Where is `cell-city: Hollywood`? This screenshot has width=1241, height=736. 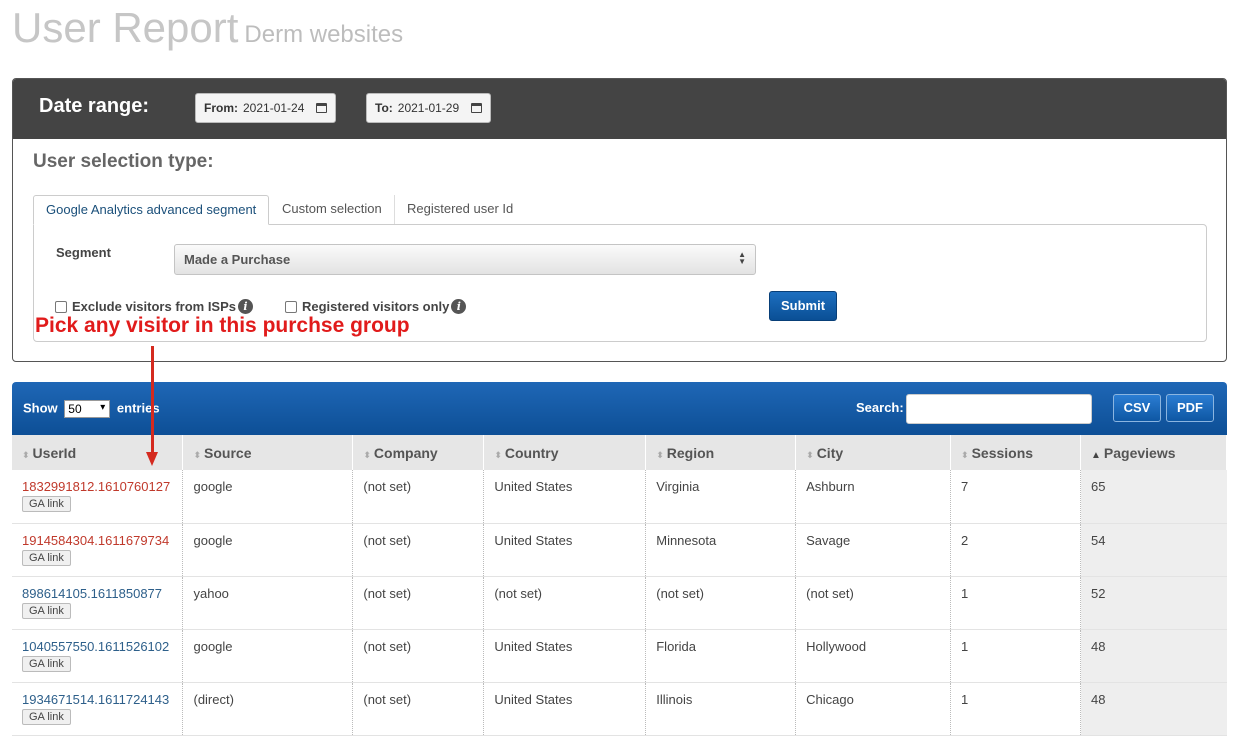
cell-city: Hollywood is located at coordinates (873, 656).